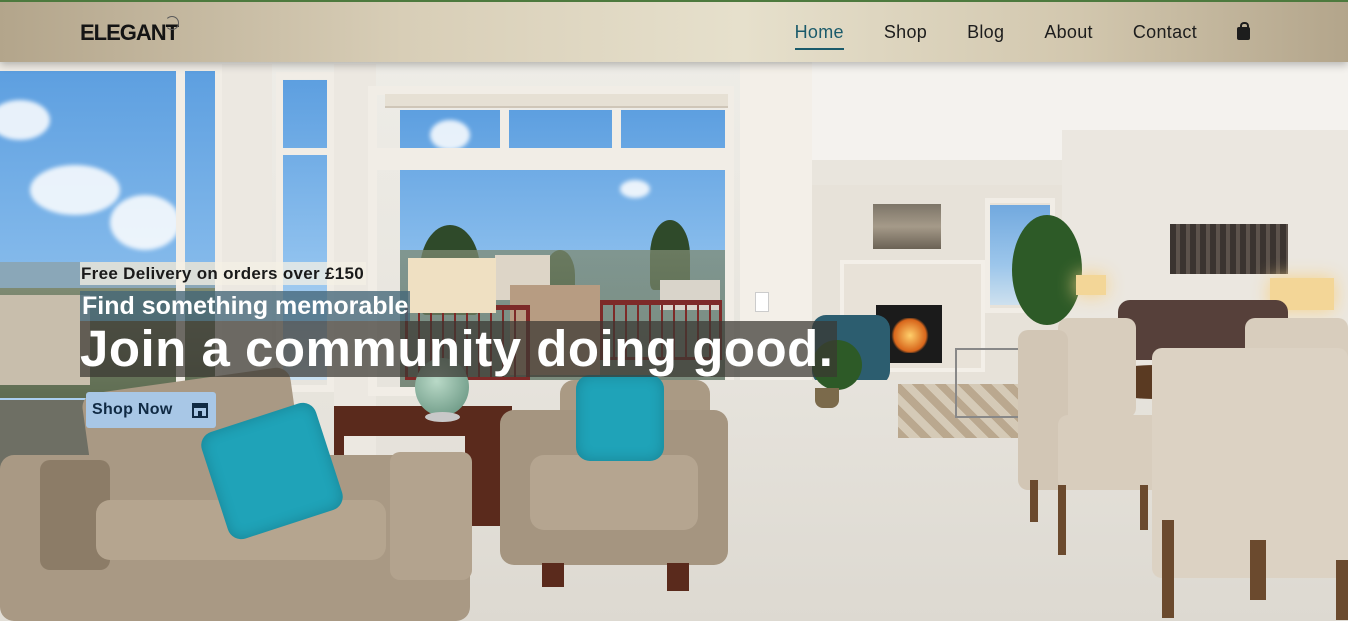  I want to click on nav-home: Home, so click(819, 36).